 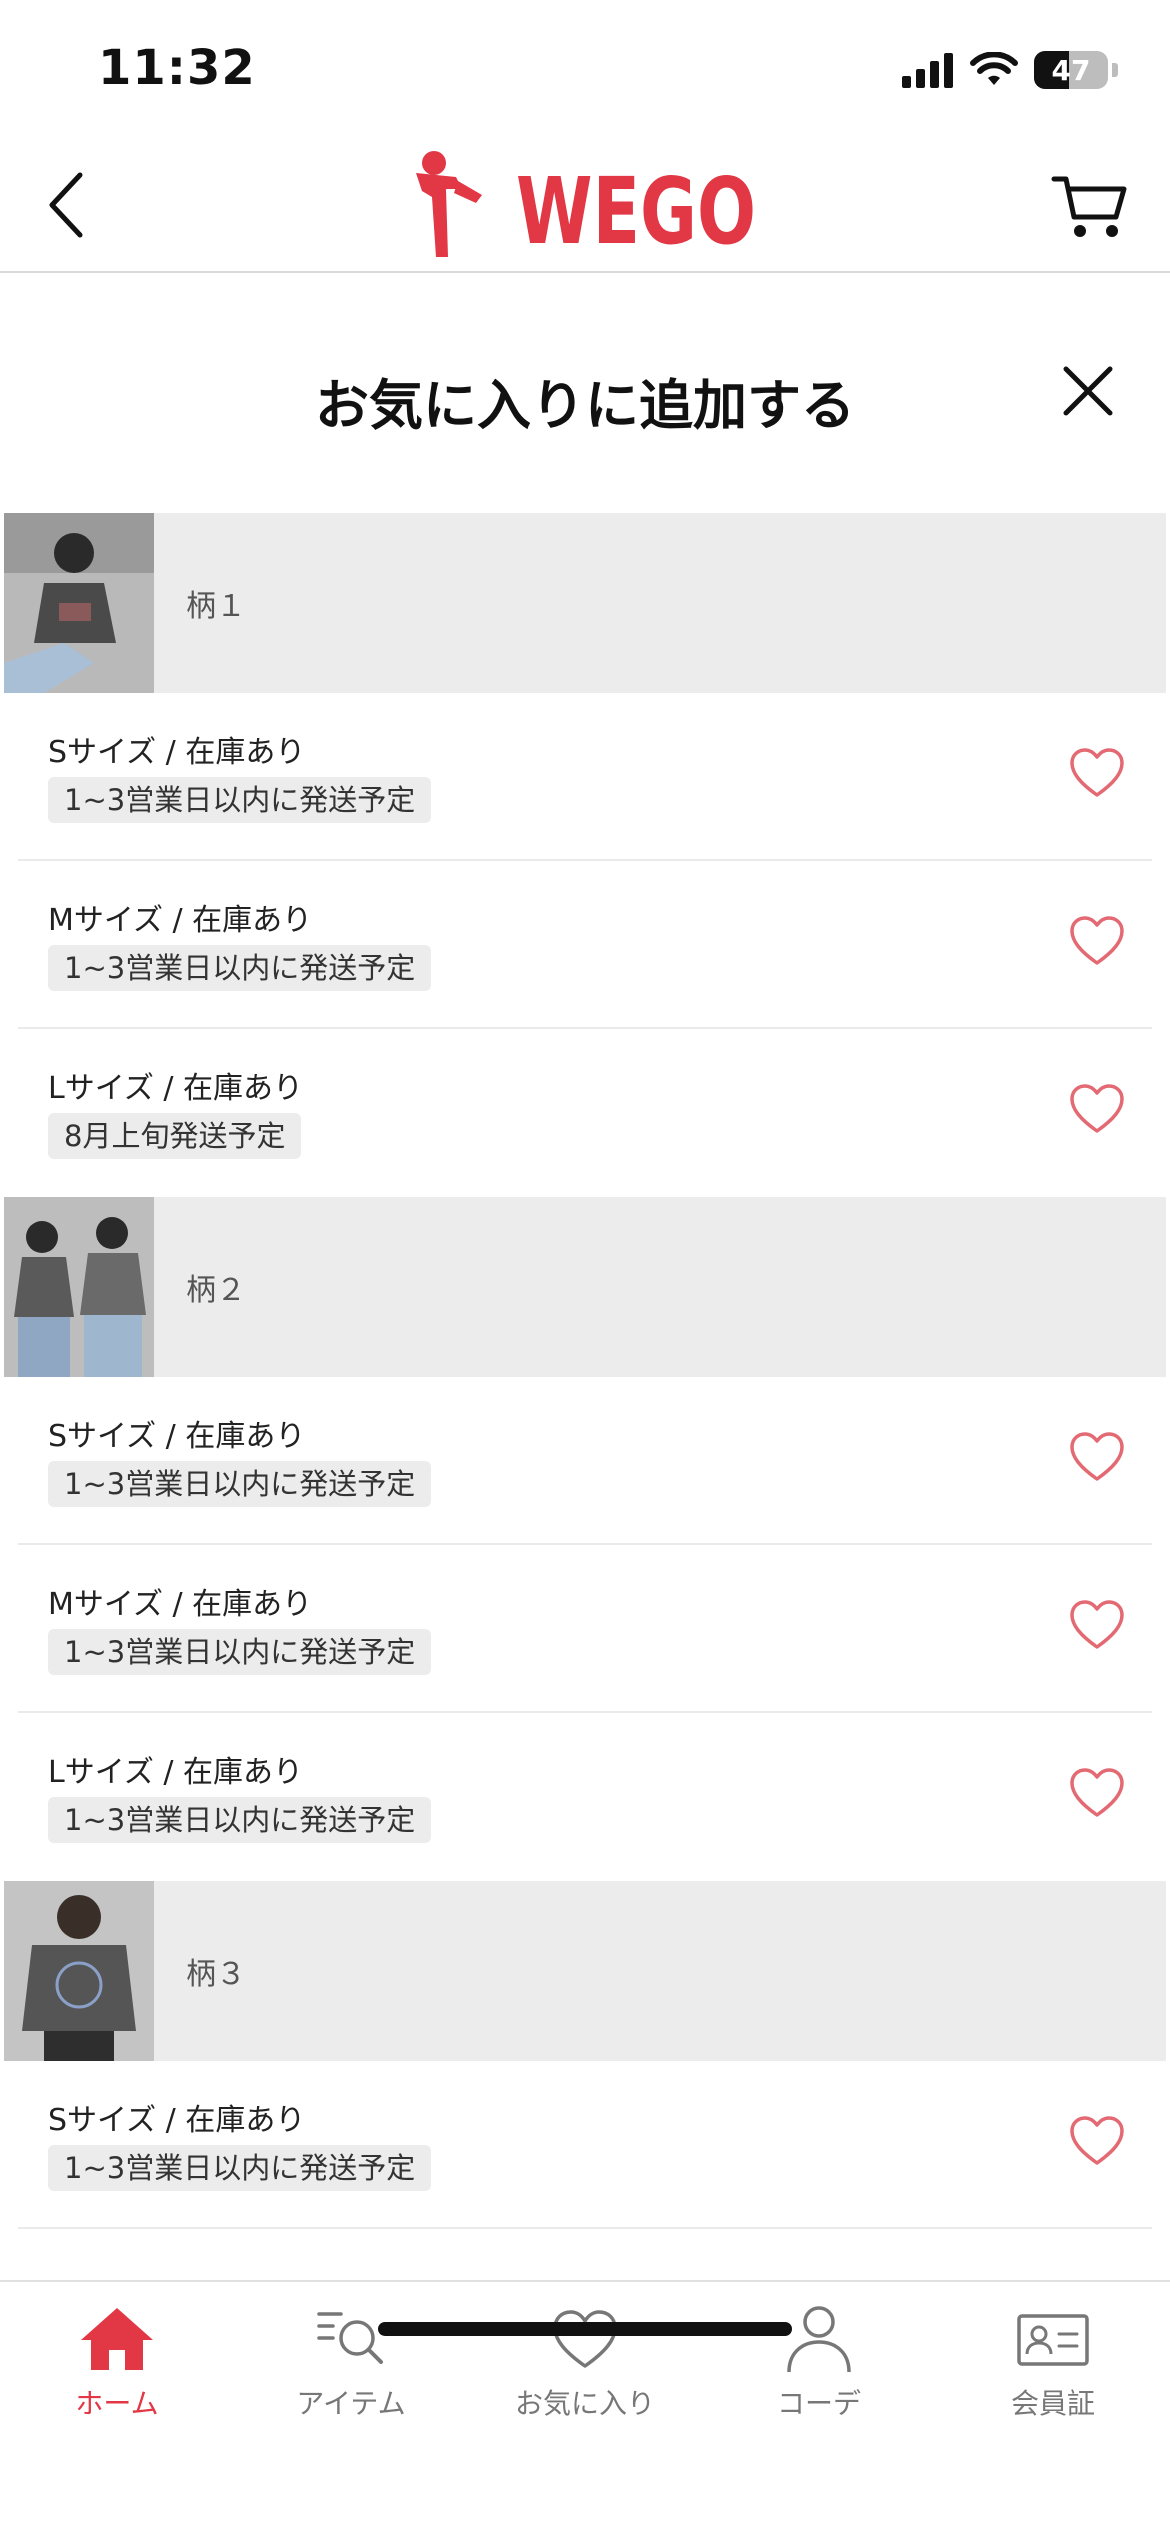 What do you see at coordinates (216, 1290) in the screenshot?
I see `pattern-label: 柄２` at bounding box center [216, 1290].